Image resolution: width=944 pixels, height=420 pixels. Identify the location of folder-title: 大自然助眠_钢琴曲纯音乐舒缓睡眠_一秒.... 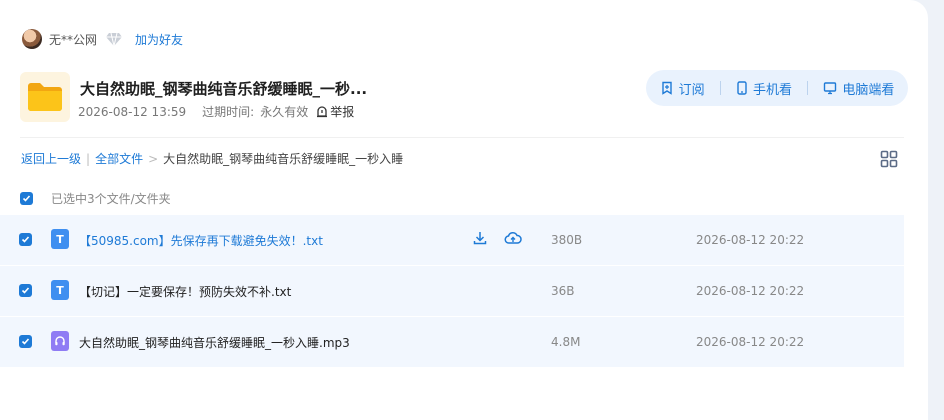
(224, 89).